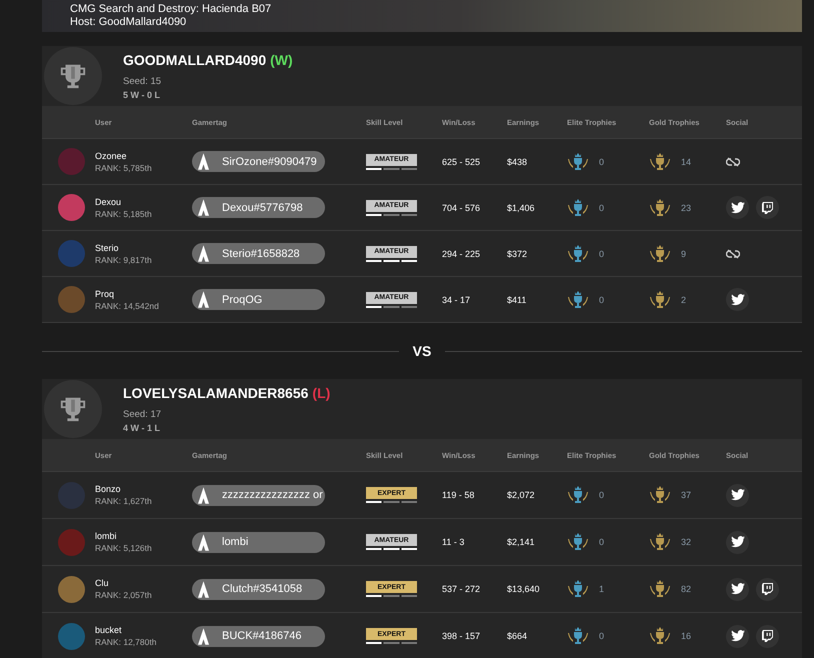 This screenshot has width=814, height=658. What do you see at coordinates (143, 536) in the screenshot?
I see `username: lombi` at bounding box center [143, 536].